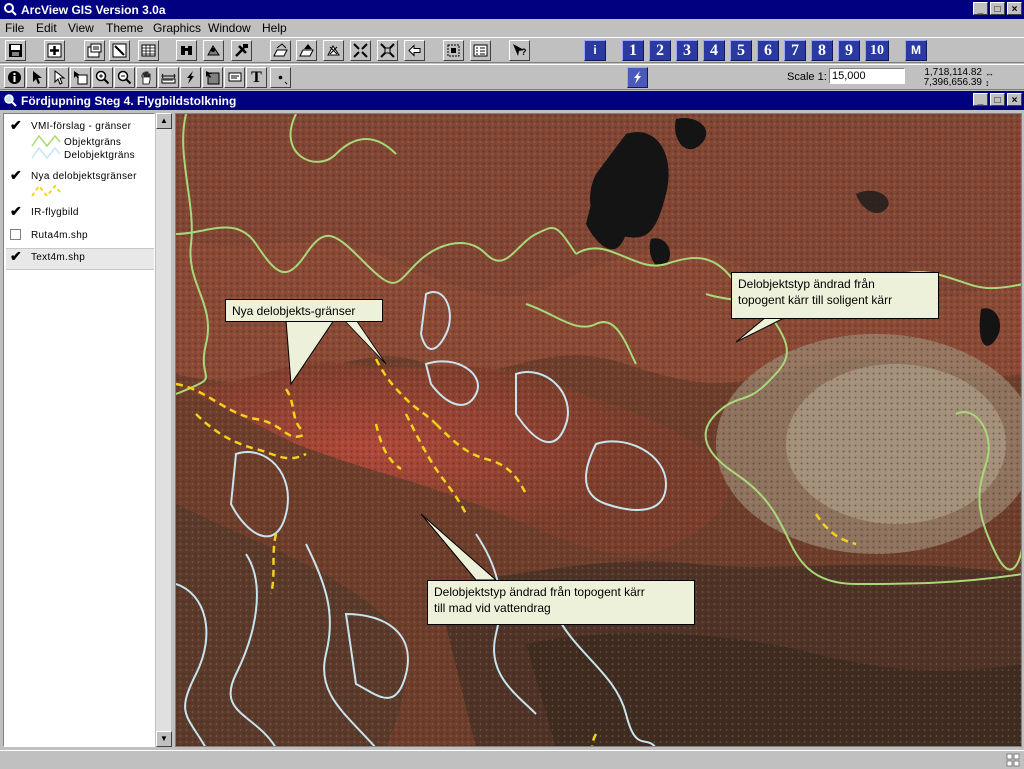 Image resolution: width=1024 pixels, height=769 pixels. I want to click on theme-visibility-checkbox, so click(15, 234).